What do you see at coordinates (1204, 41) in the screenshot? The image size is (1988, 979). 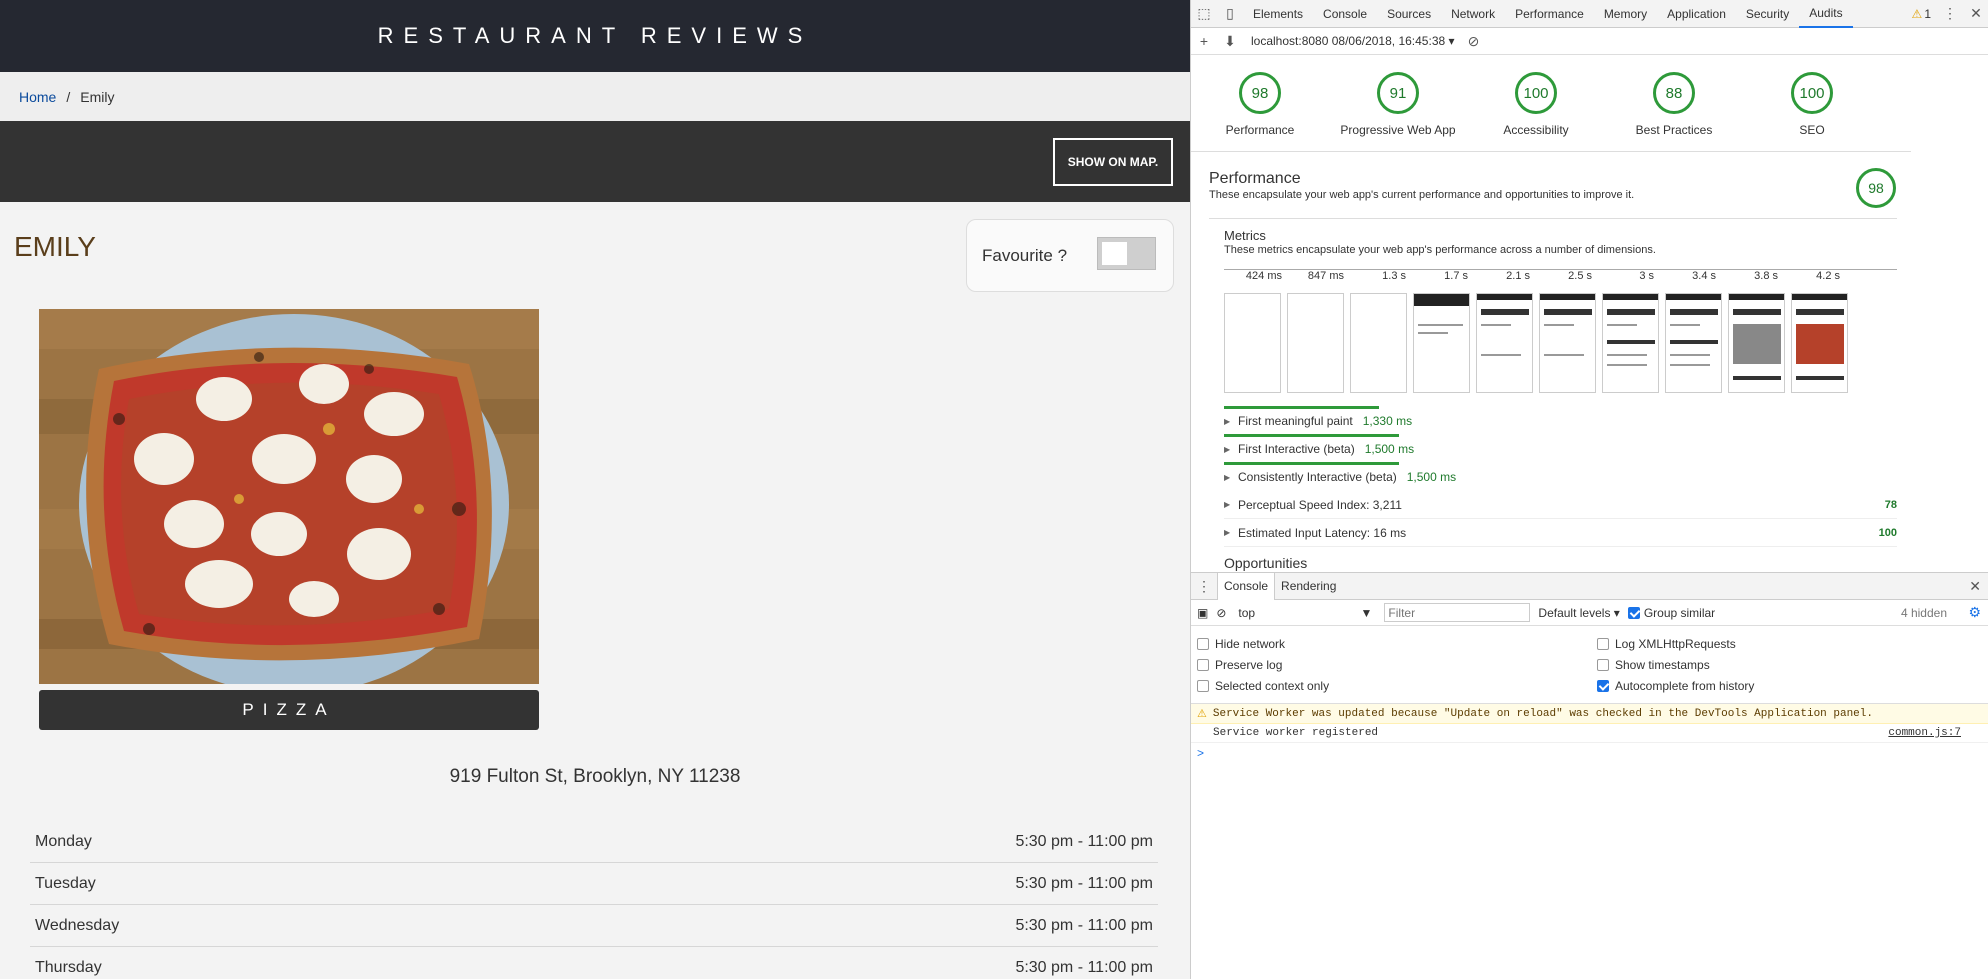 I see `new-audit-icon: +` at bounding box center [1204, 41].